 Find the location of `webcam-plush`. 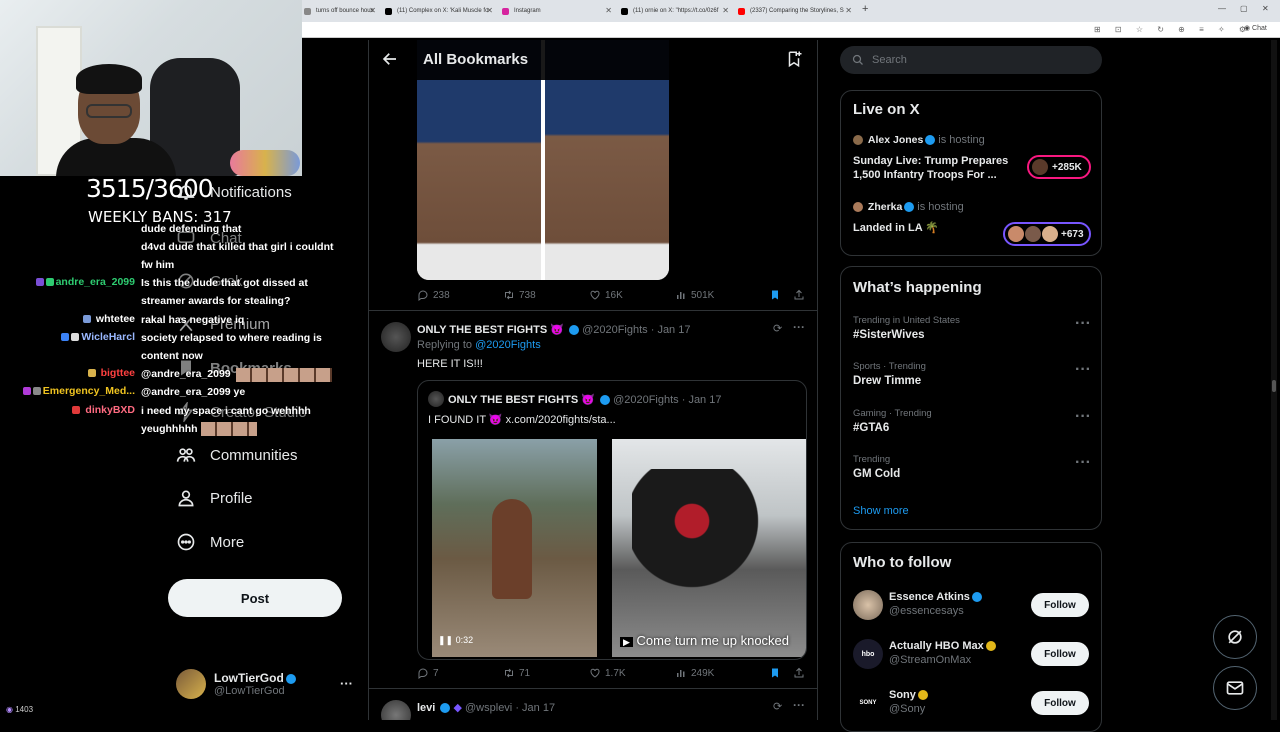

webcam-plush is located at coordinates (265, 163).